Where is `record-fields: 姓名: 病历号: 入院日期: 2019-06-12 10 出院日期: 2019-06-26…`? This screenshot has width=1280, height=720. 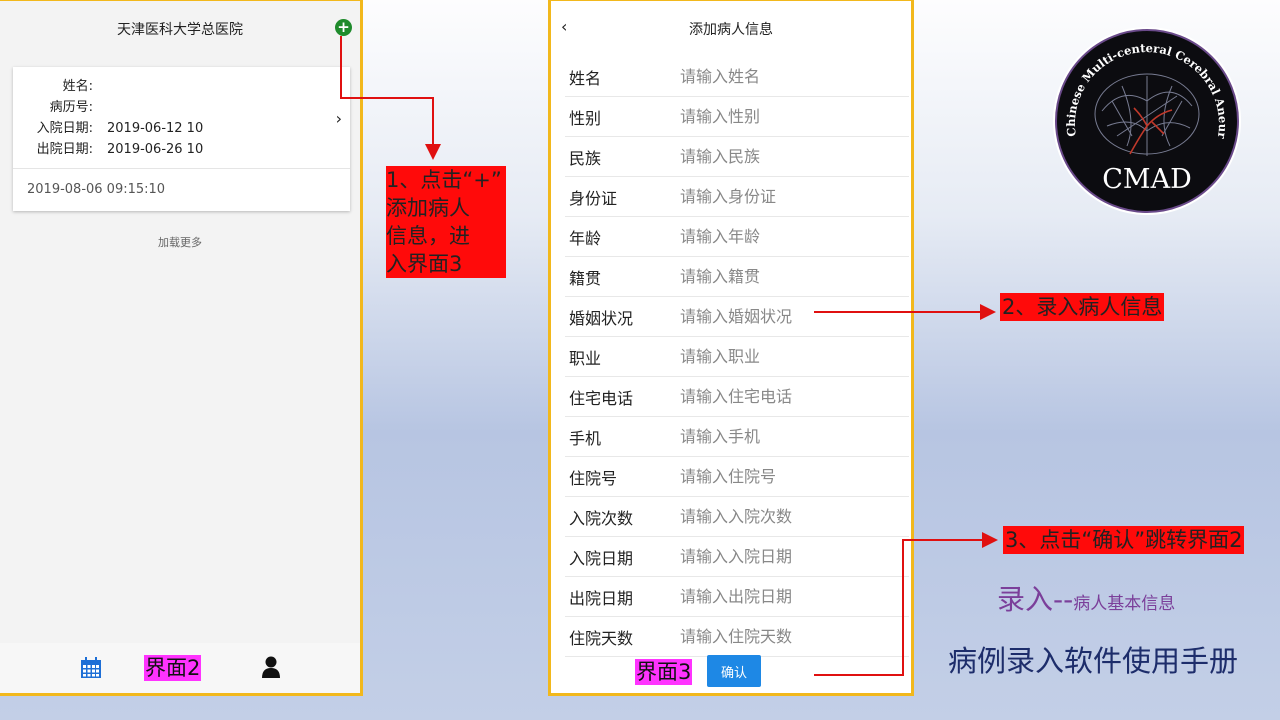
record-fields: 姓名: 病历号: 入院日期: 2019-06-12 10 出院日期: 2019-06-26… is located at coordinates (181, 117).